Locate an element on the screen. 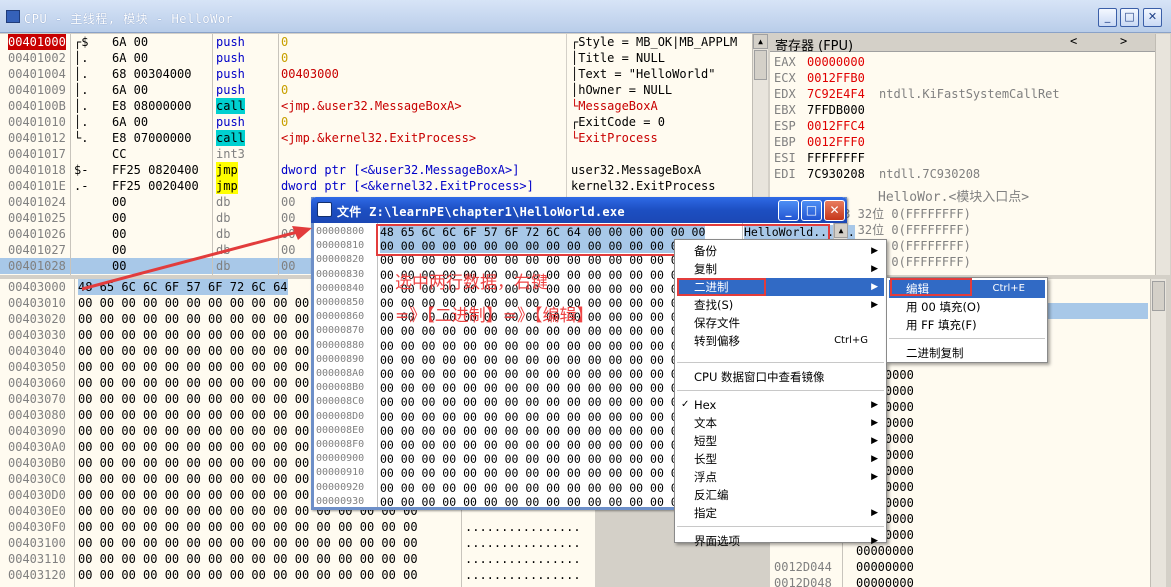 Image resolution: width=1171 pixels, height=587 pixels. menu-item-label: 用 FF 填充(F) is located at coordinates (941, 325).